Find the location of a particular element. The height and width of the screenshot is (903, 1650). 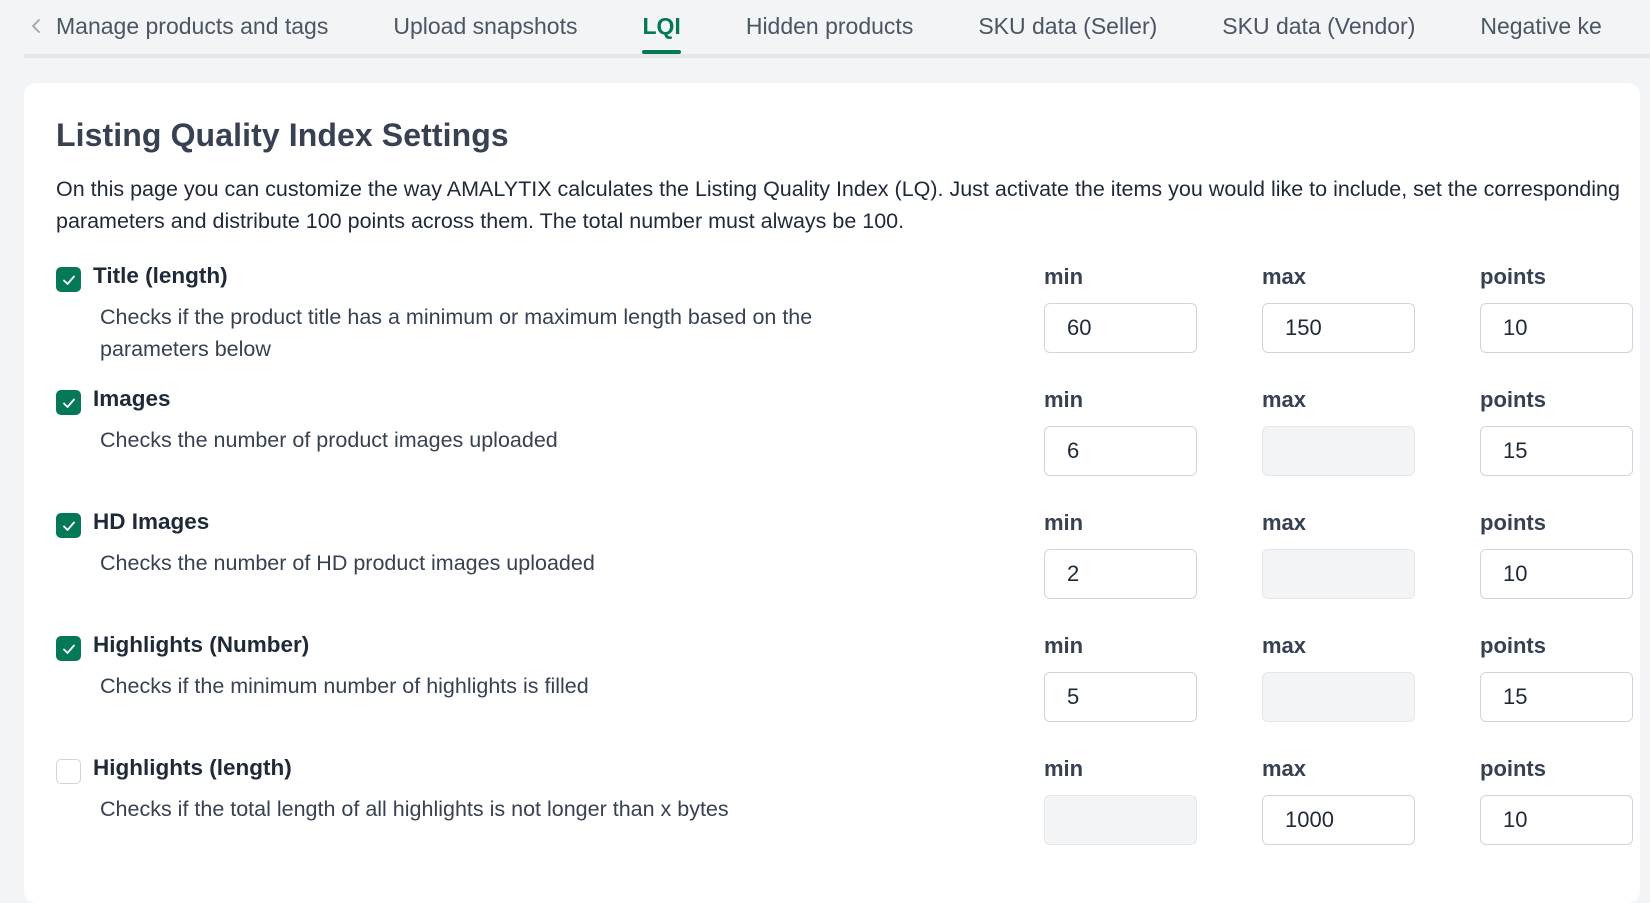

tab-sku-vendor: SKU data (Vendor) is located at coordinates (1351, 27).